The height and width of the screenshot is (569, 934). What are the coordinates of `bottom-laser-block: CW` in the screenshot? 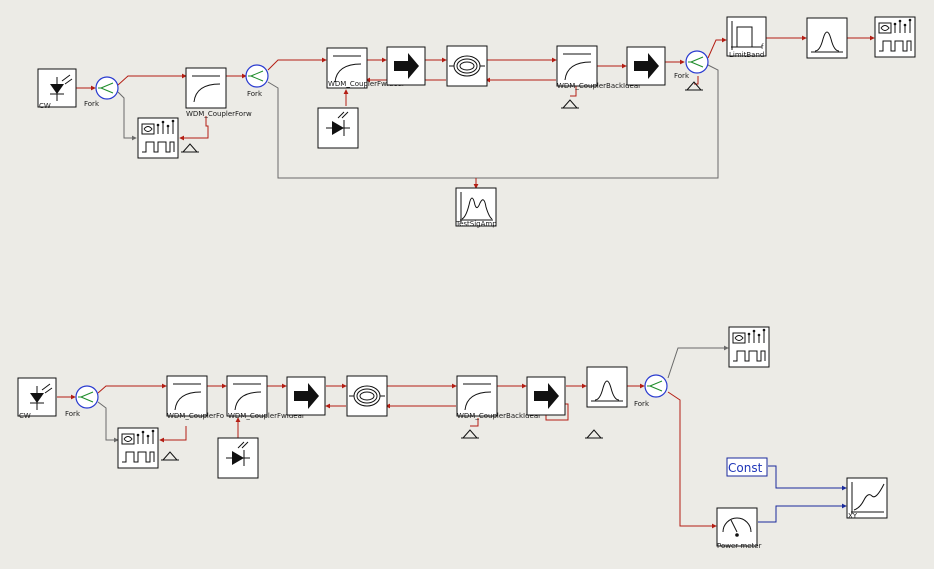 It's located at (37, 398).